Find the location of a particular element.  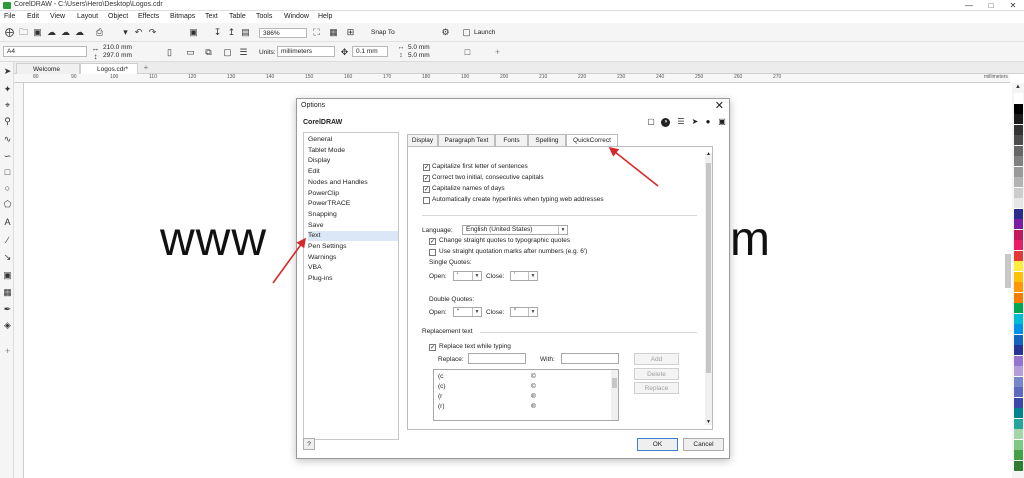

annotation-arrows is located at coordinates (465, 215).